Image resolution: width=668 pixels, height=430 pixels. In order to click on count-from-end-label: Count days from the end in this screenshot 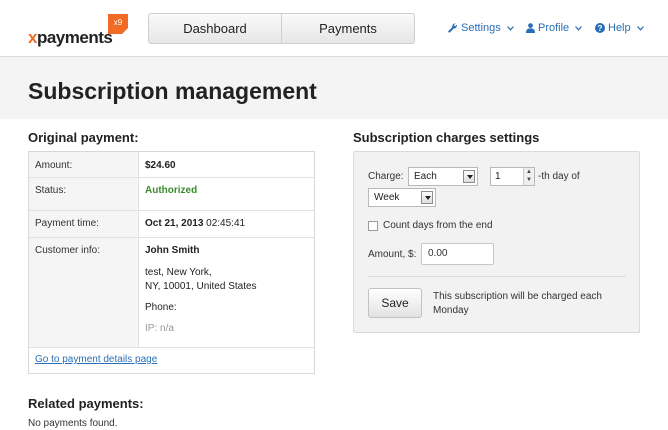, I will do `click(438, 225)`.